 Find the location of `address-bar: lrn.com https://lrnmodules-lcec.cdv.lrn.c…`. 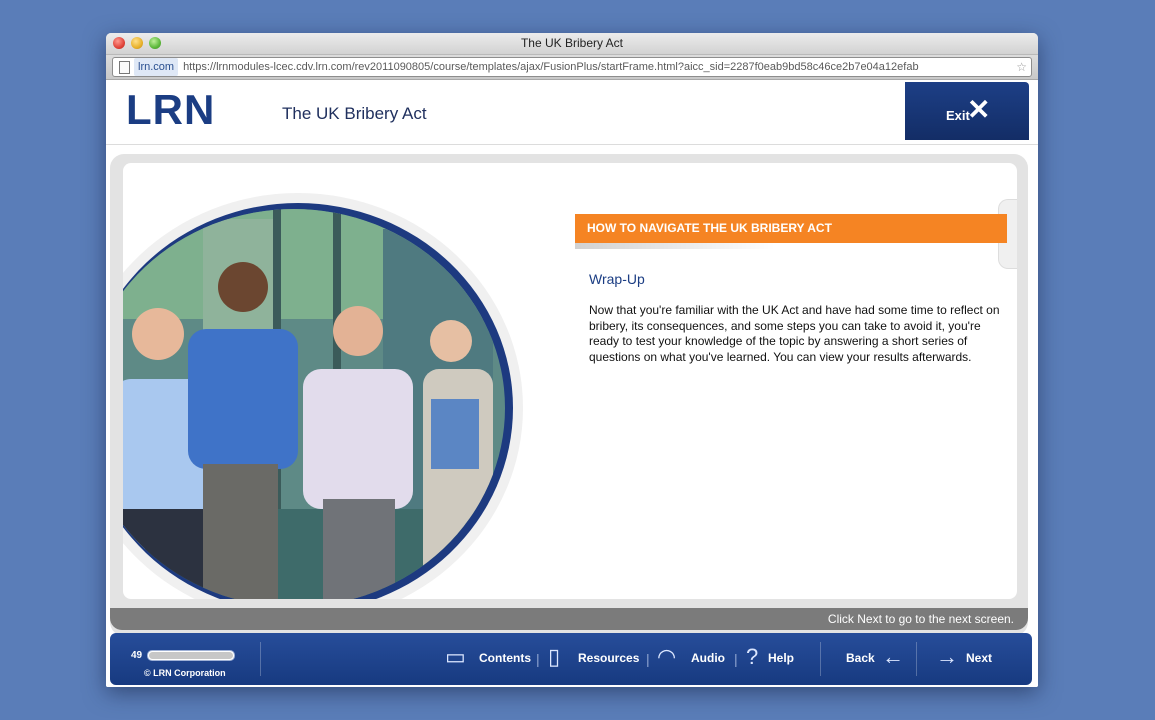

address-bar: lrn.com https://lrnmodules-lcec.cdv.lrn.c… is located at coordinates (572, 67).